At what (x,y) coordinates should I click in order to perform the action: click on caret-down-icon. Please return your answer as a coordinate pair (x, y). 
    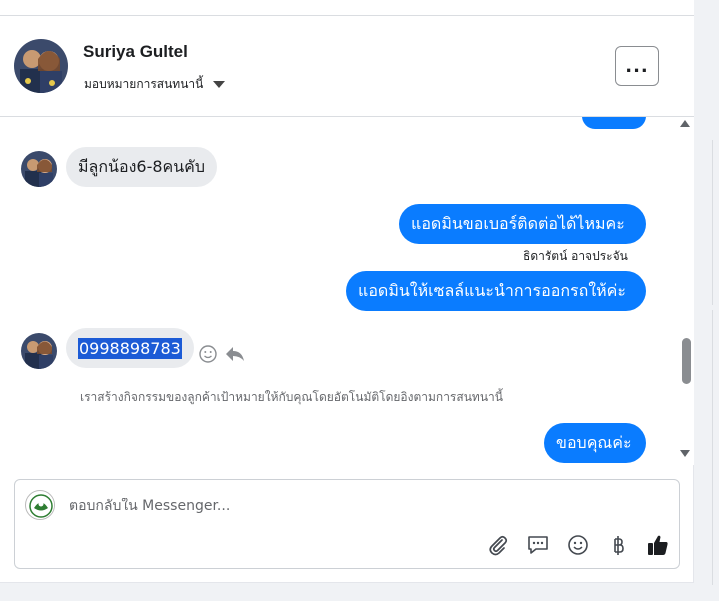
    Looking at the image, I should click on (219, 84).